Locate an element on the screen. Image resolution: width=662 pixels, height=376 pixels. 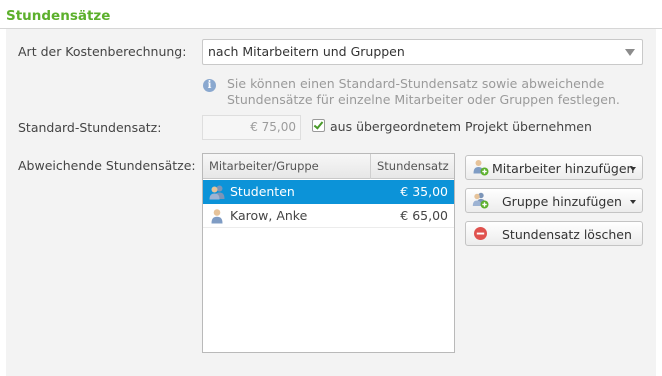
add-employee-label: Mitarbeiter hinzufügen is located at coordinates (563, 168).